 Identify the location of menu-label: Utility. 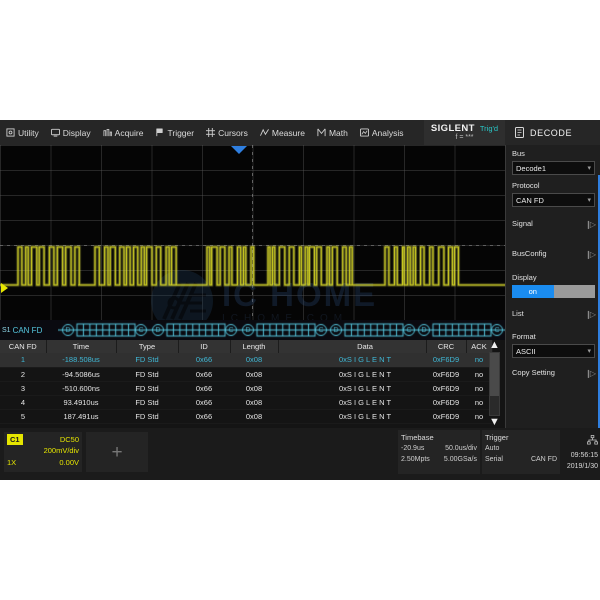
(28, 132).